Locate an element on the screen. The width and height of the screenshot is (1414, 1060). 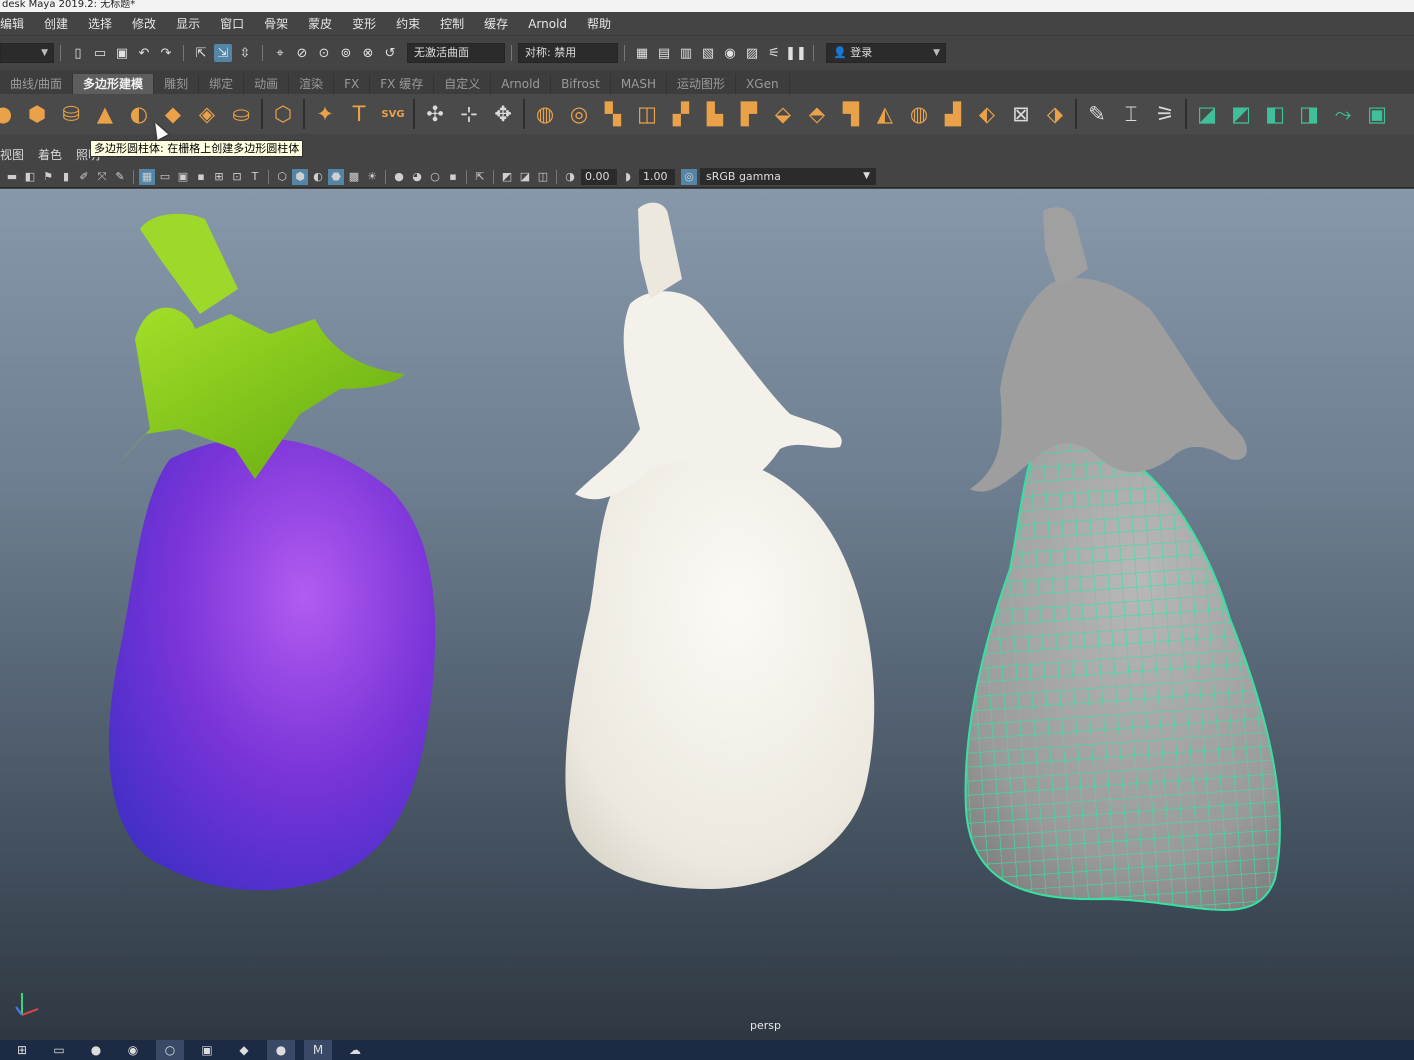
combine-icon: ◍ is located at coordinates (545, 114).